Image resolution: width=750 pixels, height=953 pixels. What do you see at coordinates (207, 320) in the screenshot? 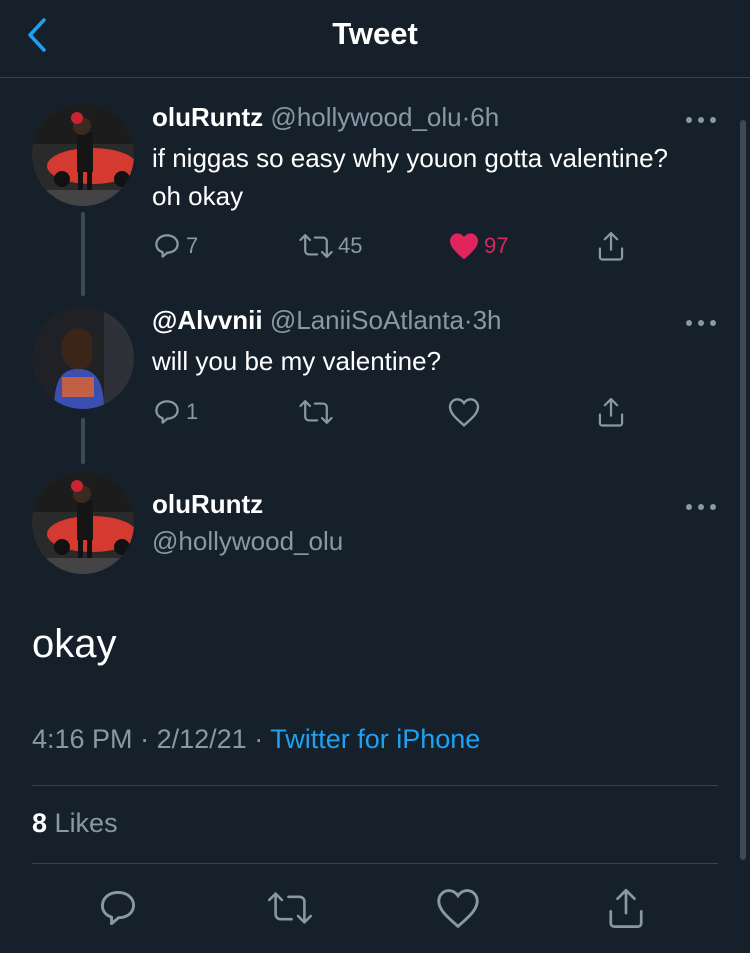
I see `tweet-2-name: @Alvvnii` at bounding box center [207, 320].